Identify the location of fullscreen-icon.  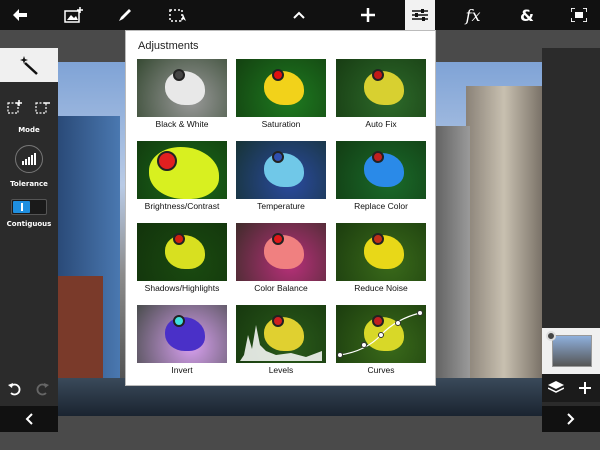
(579, 15).